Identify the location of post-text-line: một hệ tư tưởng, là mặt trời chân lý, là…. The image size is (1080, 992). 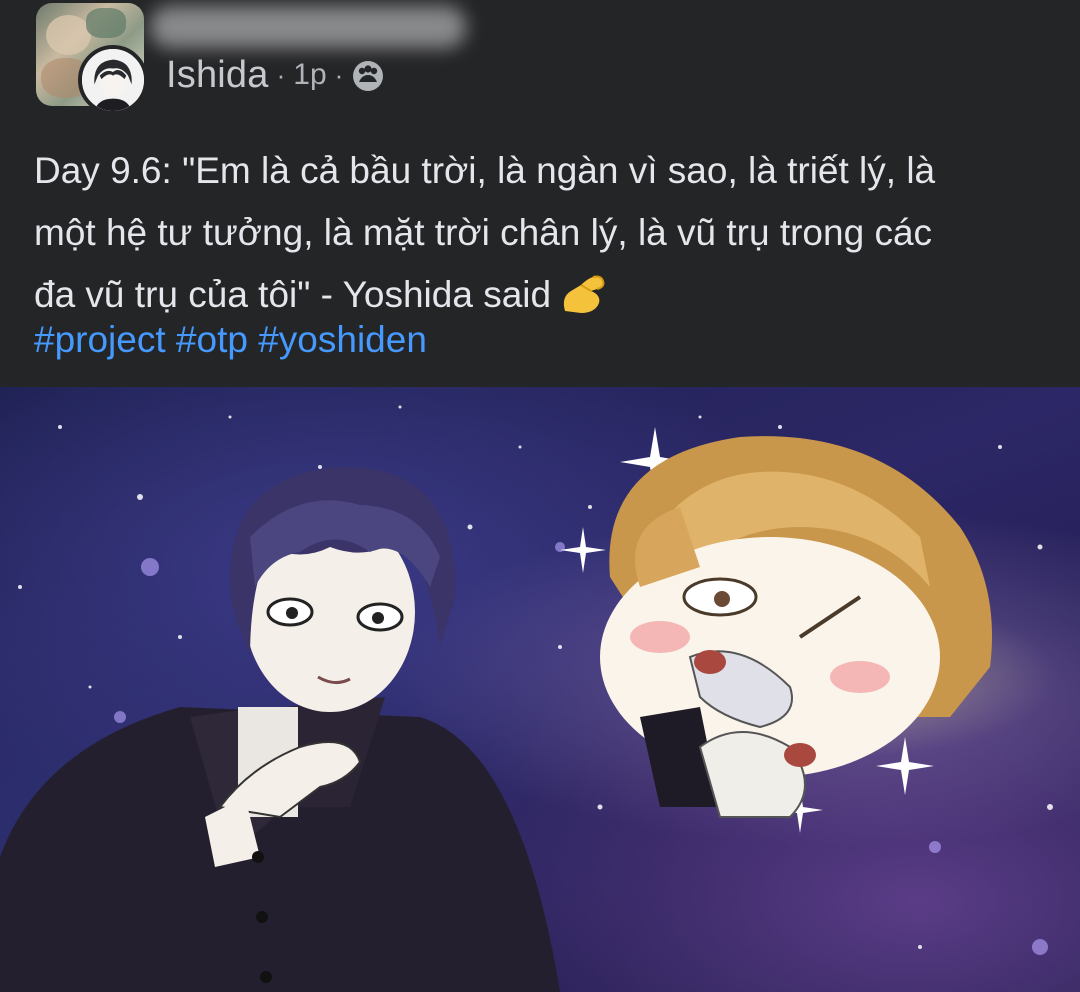
(483, 232).